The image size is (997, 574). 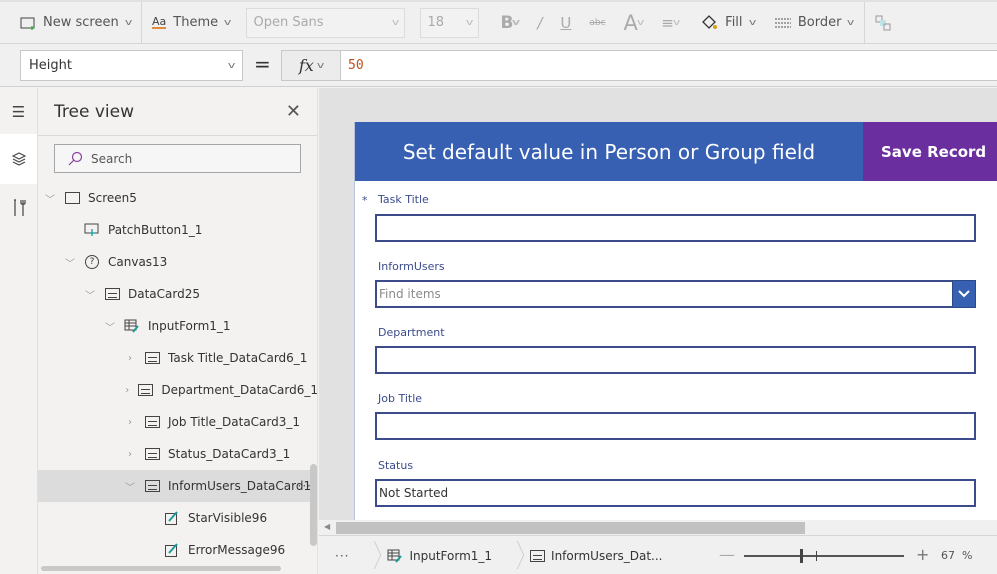 I want to click on tree-item-starvisible: StarVisible96, so click(x=177, y=518).